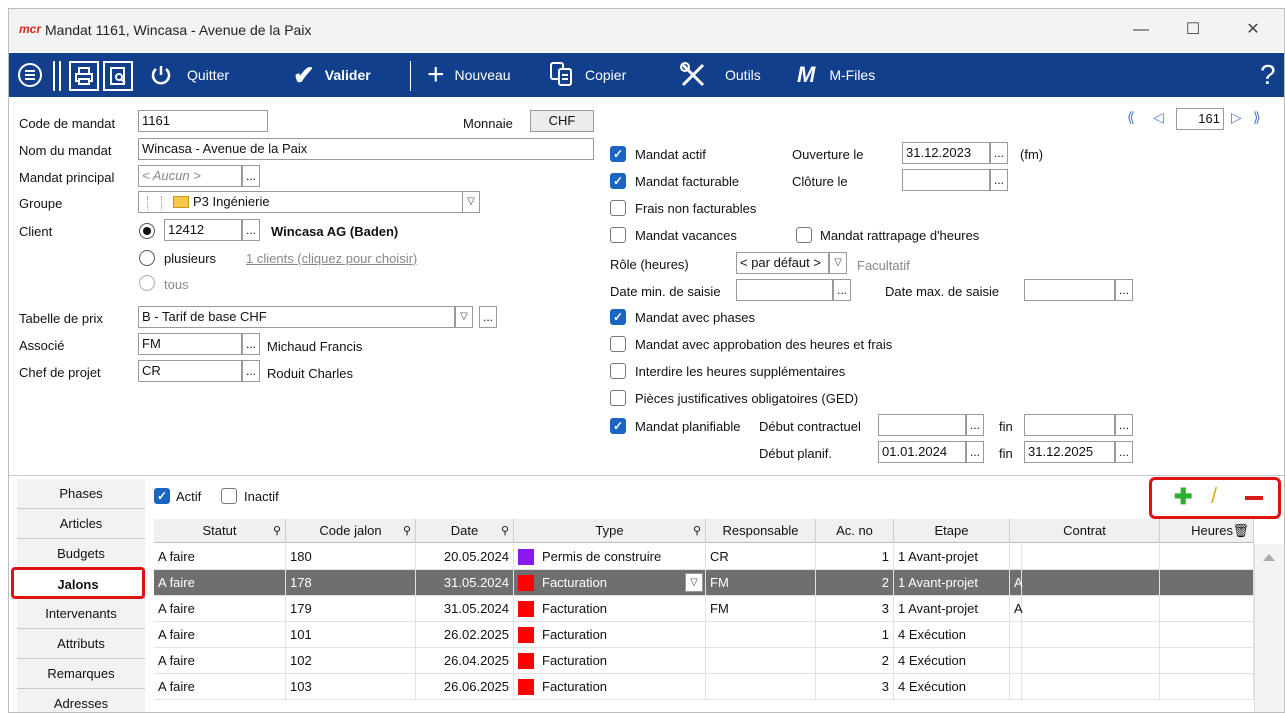 The height and width of the screenshot is (713, 1285). Describe the element at coordinates (81, 644) in the screenshot. I see `tab-attributs: Attributs` at that location.